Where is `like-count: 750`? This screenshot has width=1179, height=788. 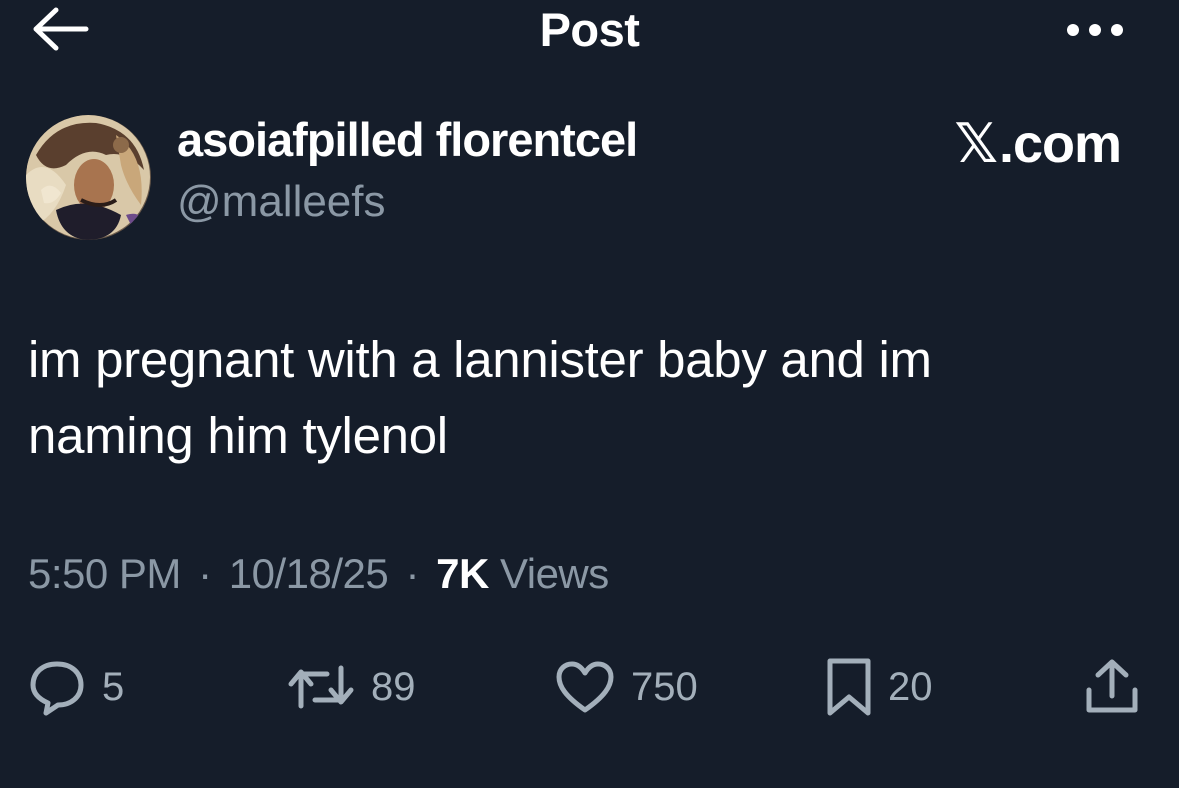 like-count: 750 is located at coordinates (664, 686).